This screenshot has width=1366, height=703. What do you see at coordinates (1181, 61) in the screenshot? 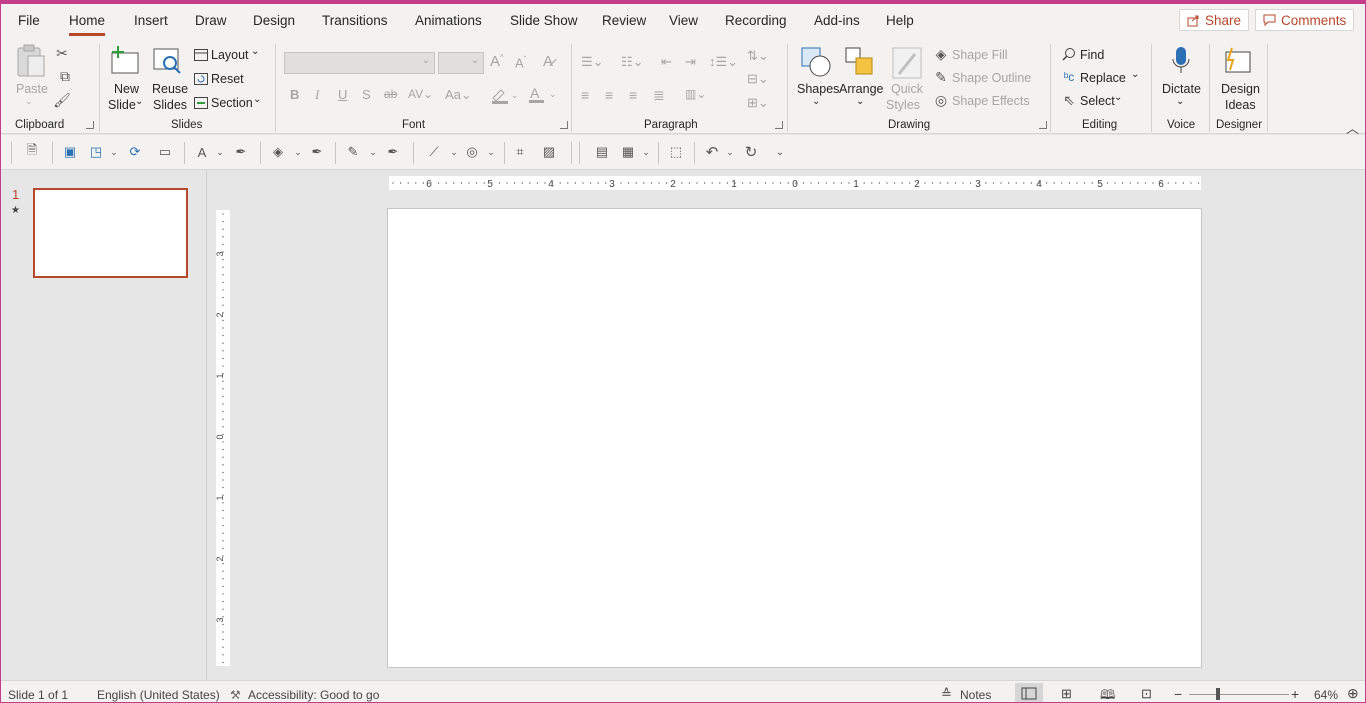
I see `microphone-icon` at bounding box center [1181, 61].